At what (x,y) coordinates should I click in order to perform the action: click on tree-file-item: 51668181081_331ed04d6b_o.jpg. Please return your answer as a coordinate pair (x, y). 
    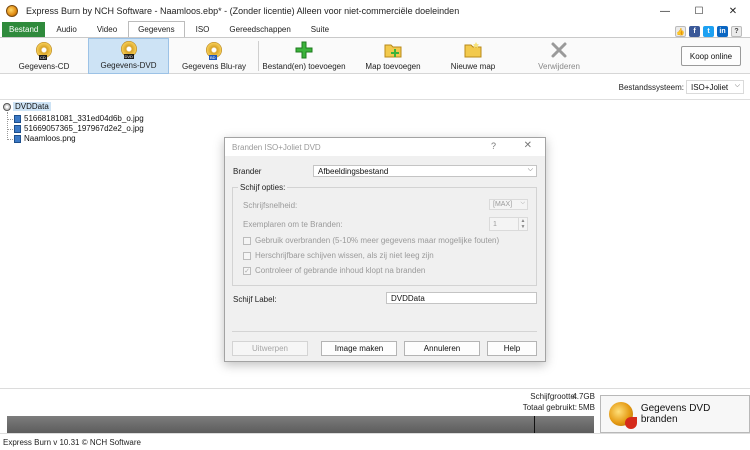
    Looking at the image, I should click on (79, 118).